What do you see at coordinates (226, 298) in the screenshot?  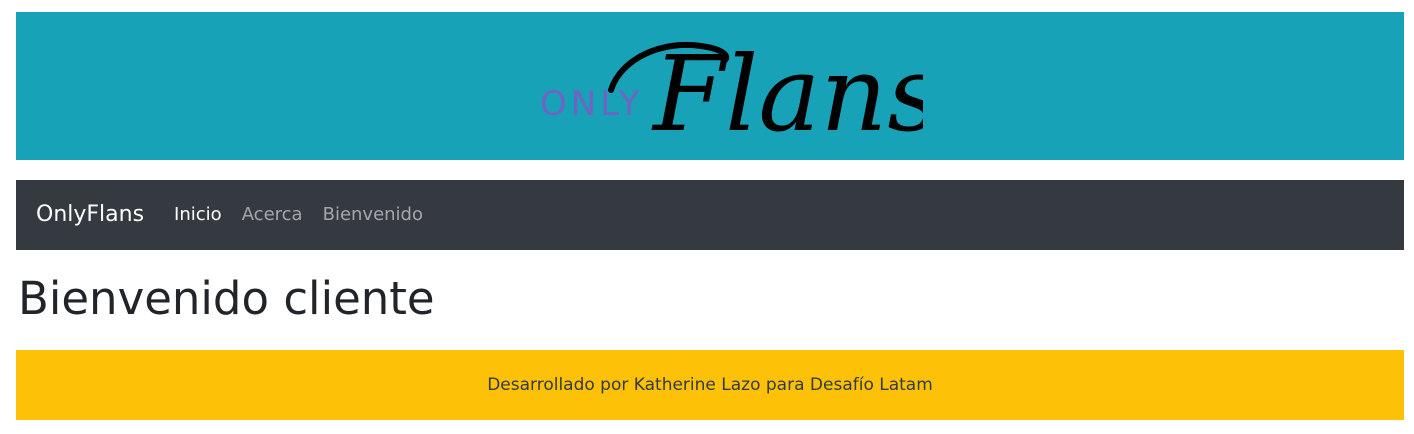 I see `page-title: Bienvenido cliente` at bounding box center [226, 298].